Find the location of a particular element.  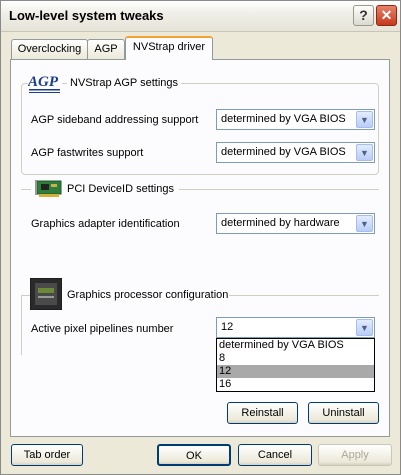

pipelines-combo: 12 ▼ is located at coordinates (295, 327).